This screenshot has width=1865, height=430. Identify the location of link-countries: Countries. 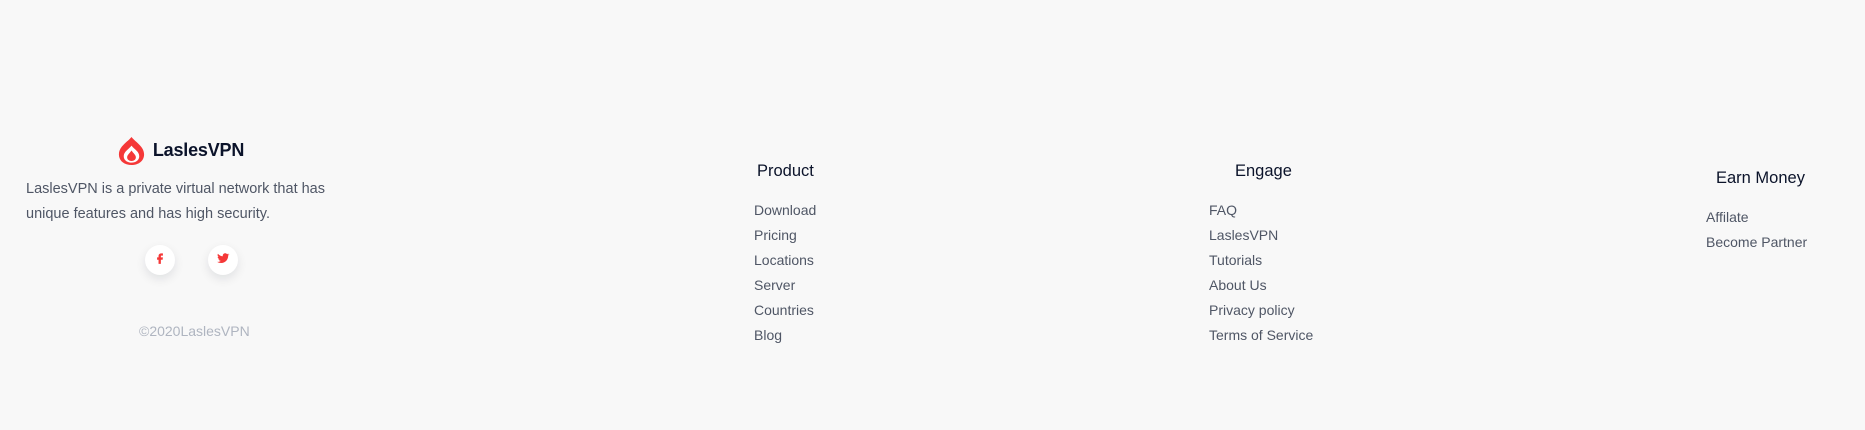
(785, 310).